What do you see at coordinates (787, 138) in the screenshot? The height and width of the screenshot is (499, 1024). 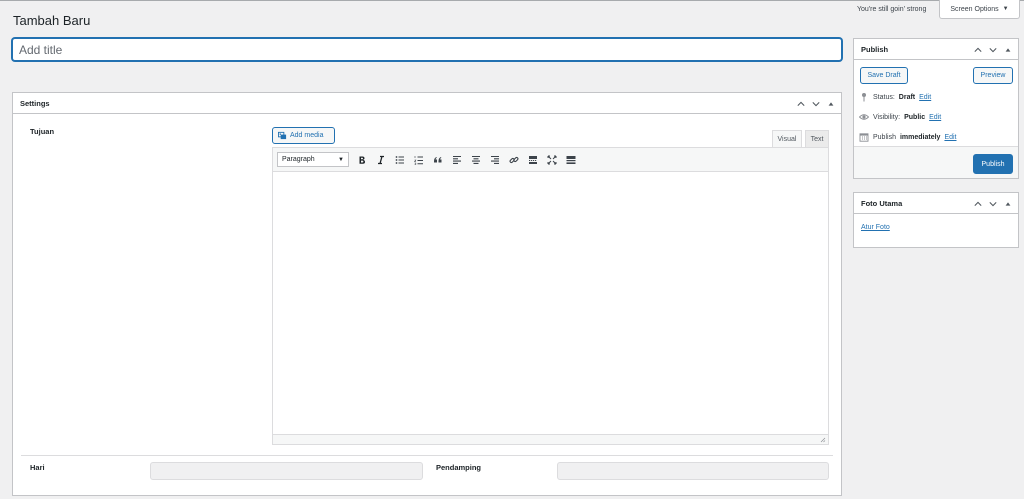 I see `tab-visual: Visual` at bounding box center [787, 138].